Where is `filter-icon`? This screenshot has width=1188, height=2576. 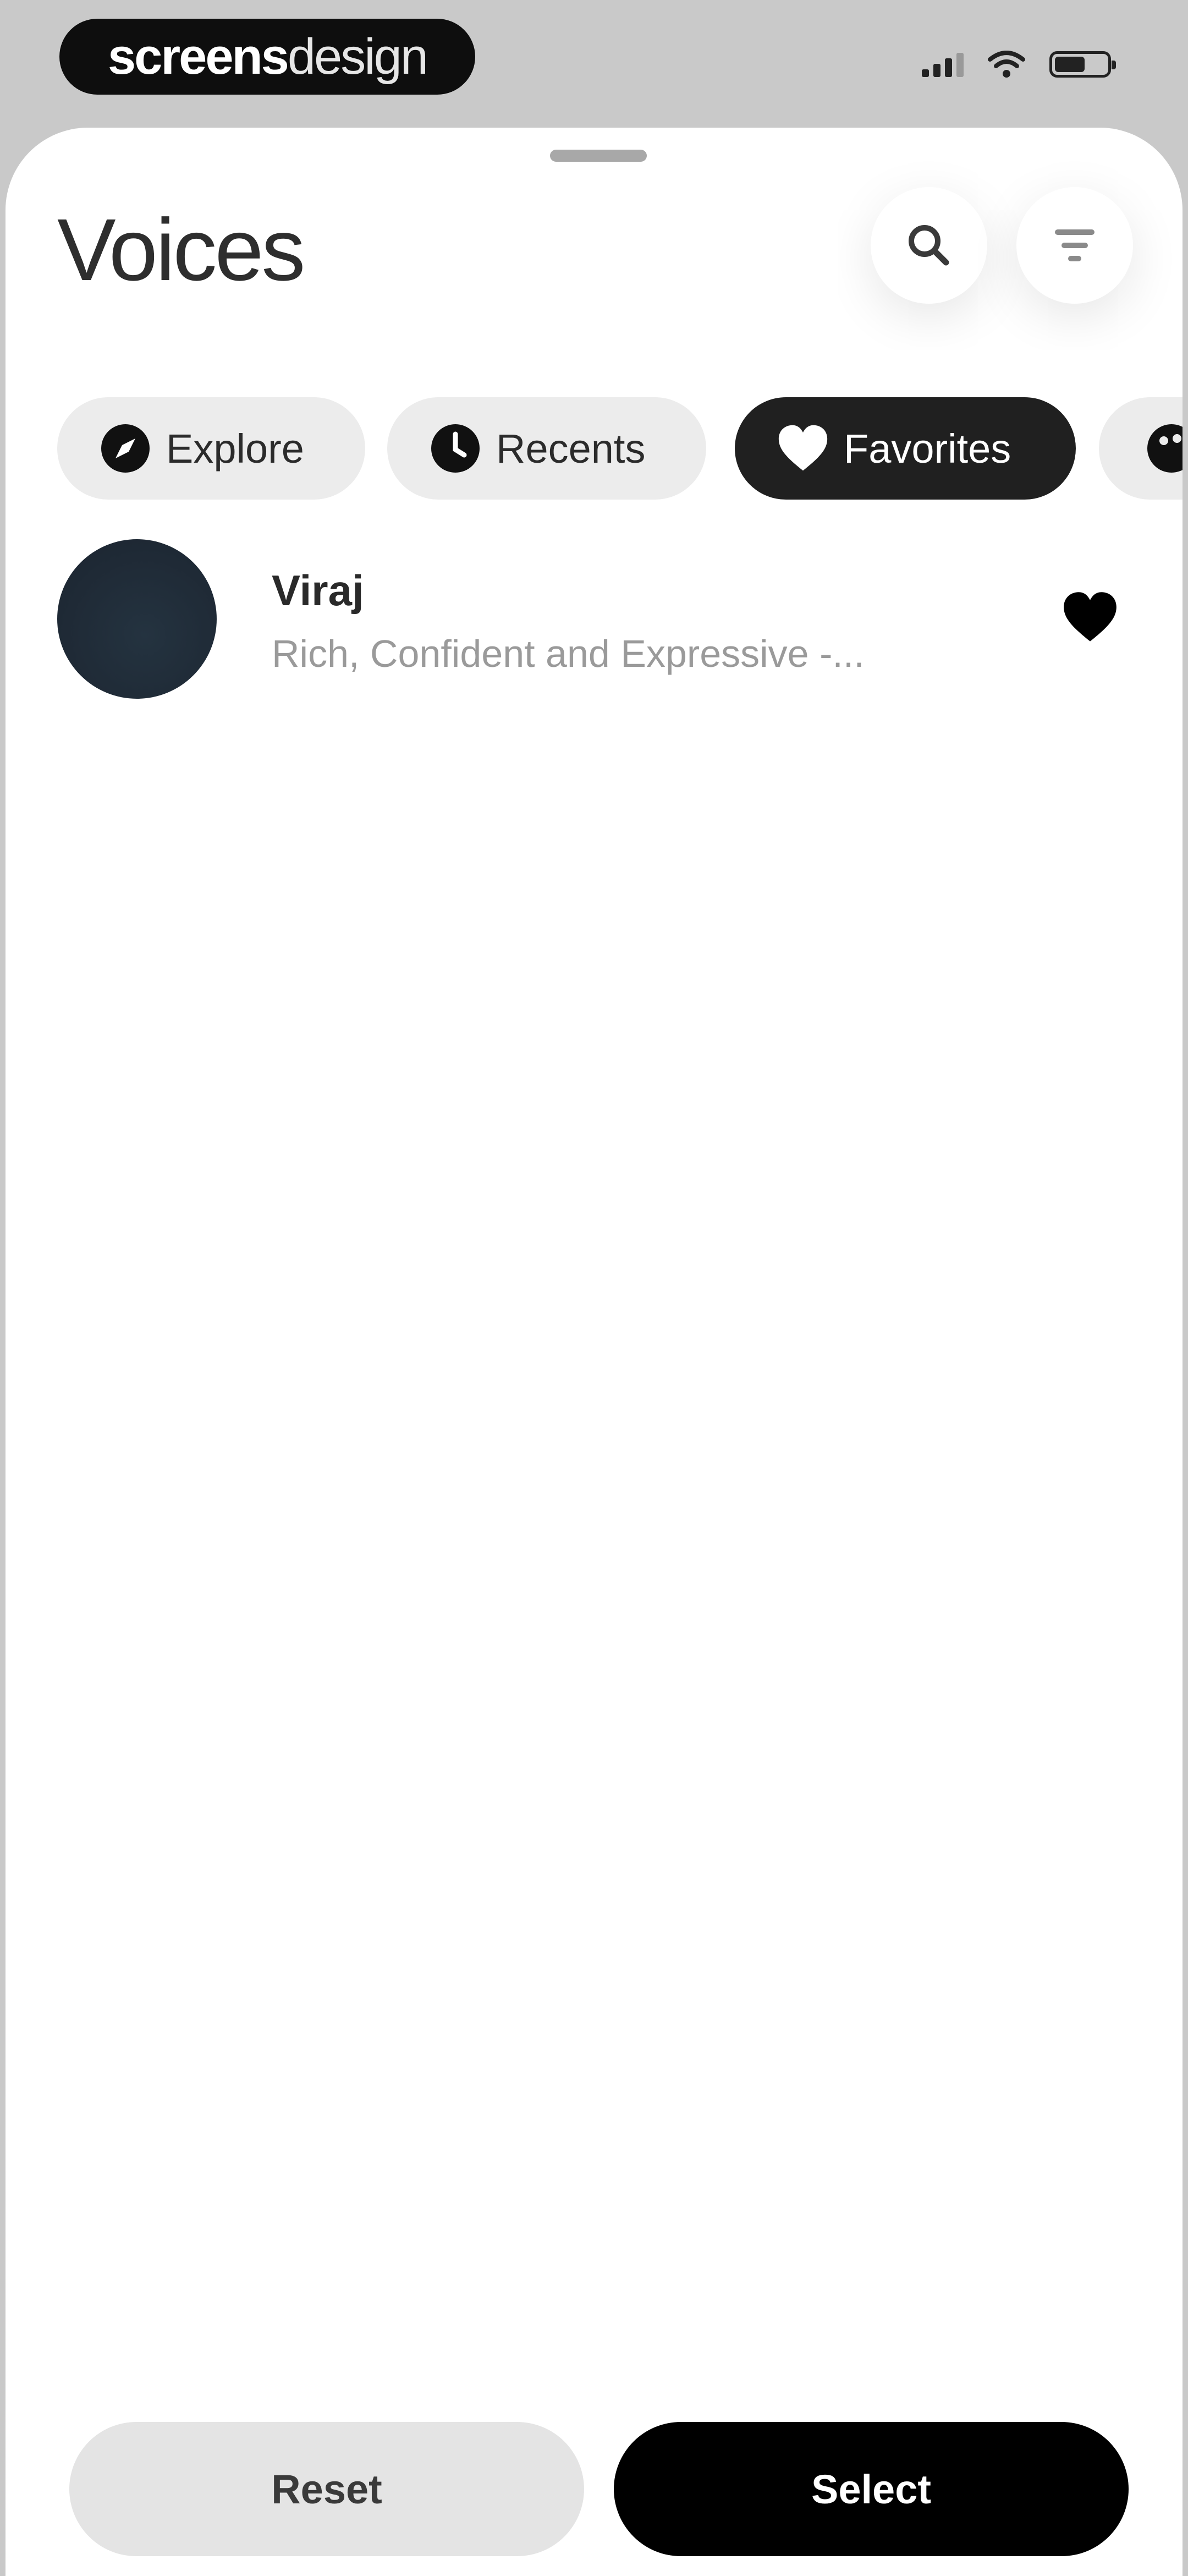
filter-icon is located at coordinates (1074, 245).